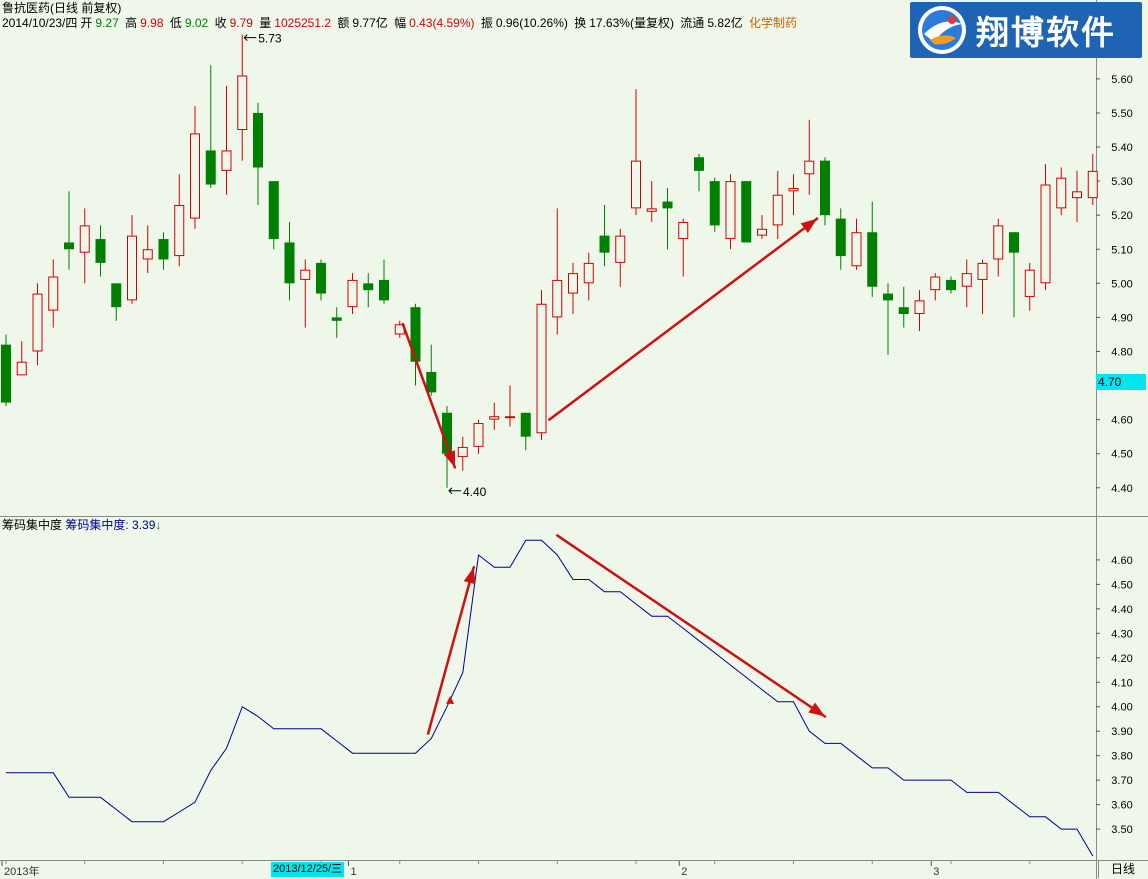 This screenshot has height=879, width=1148. What do you see at coordinates (1046, 32) in the screenshot?
I see `logo-text: 翔博软件` at bounding box center [1046, 32].